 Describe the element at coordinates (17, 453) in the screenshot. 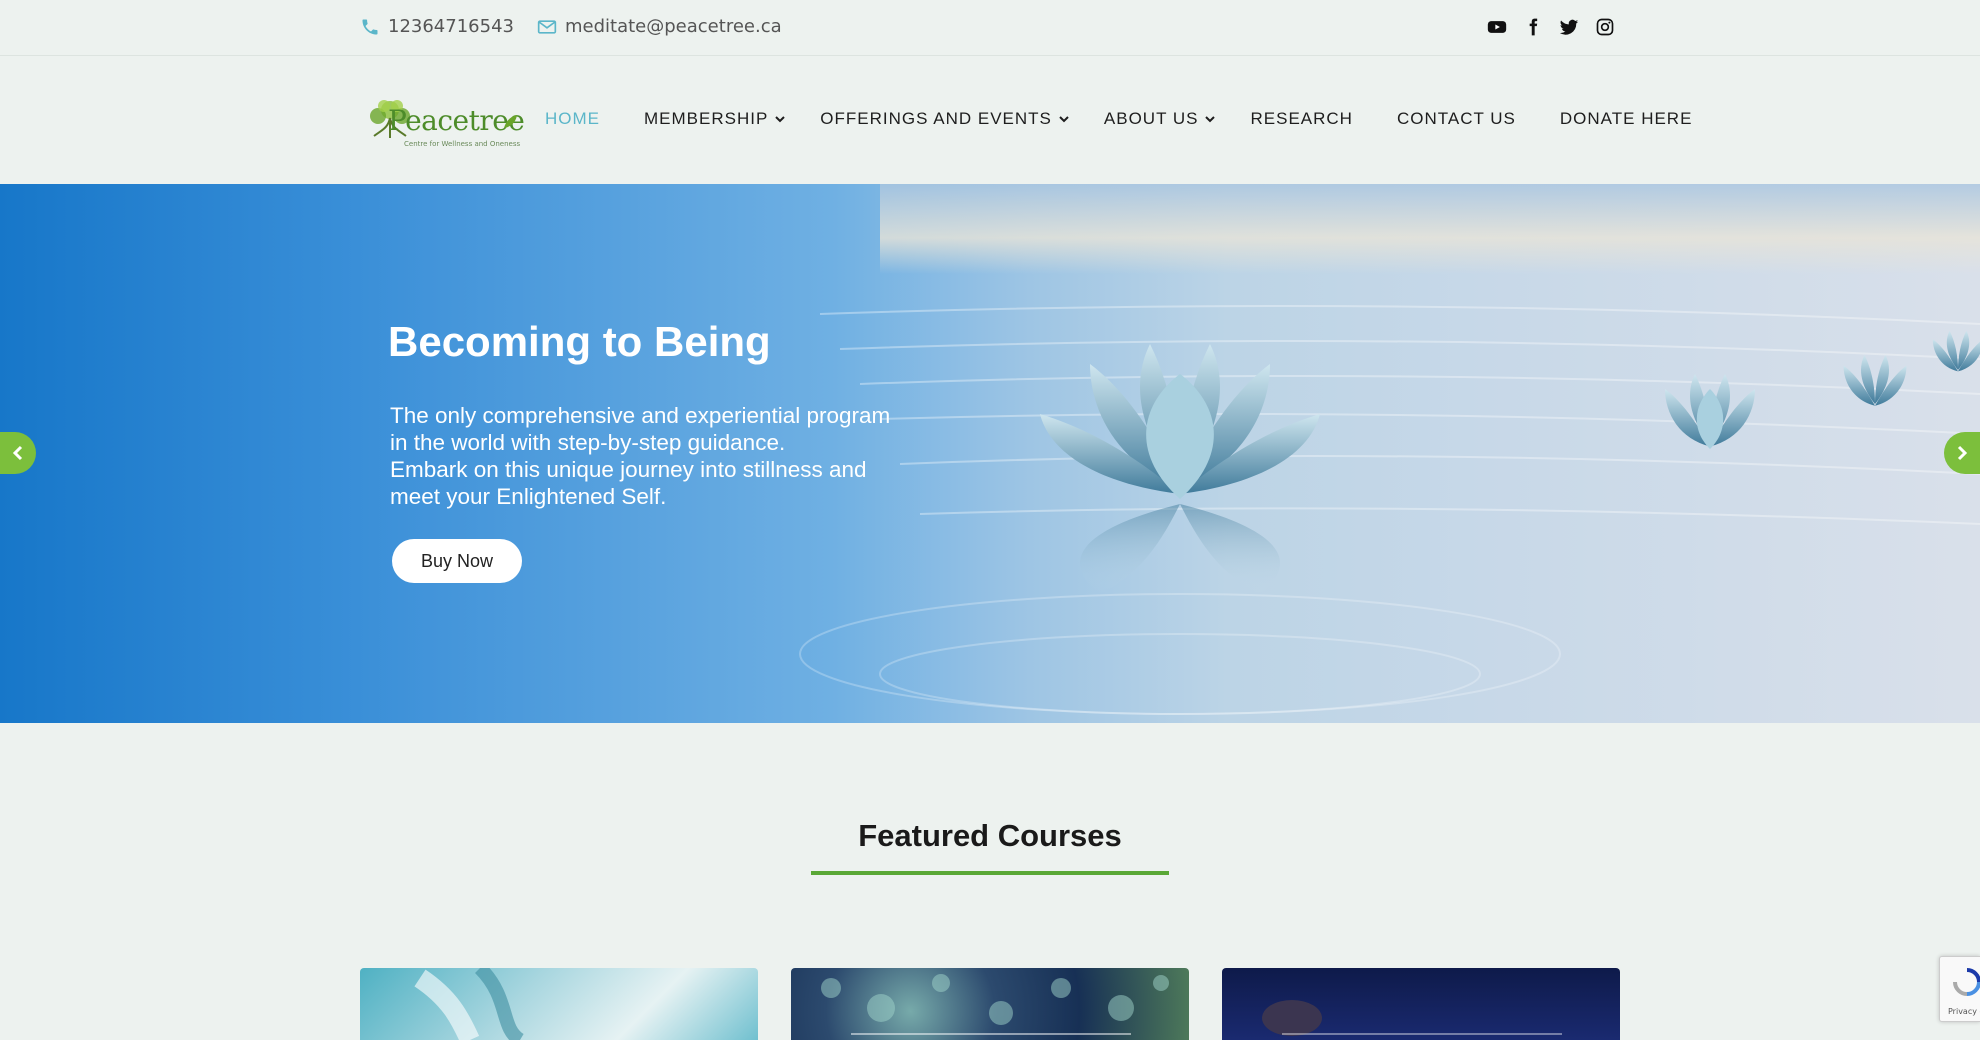

I see `chevron-left-icon` at that location.